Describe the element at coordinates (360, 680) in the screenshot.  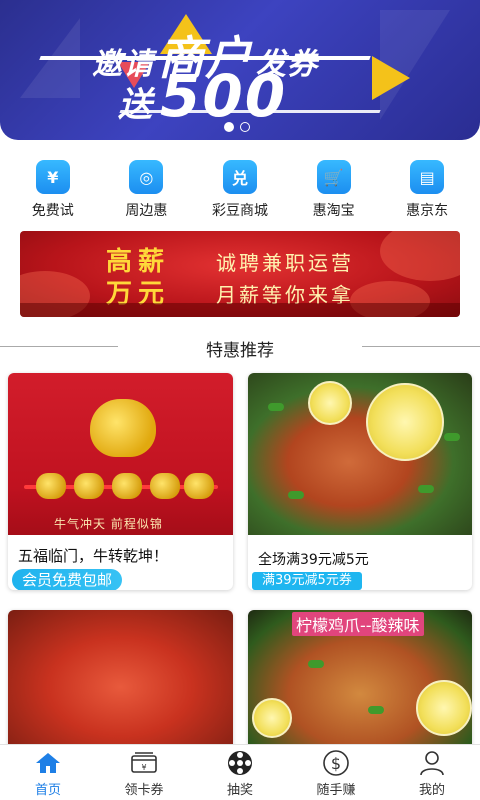
I see `product-card: 柠檬鸡爪--酸辣味` at that location.